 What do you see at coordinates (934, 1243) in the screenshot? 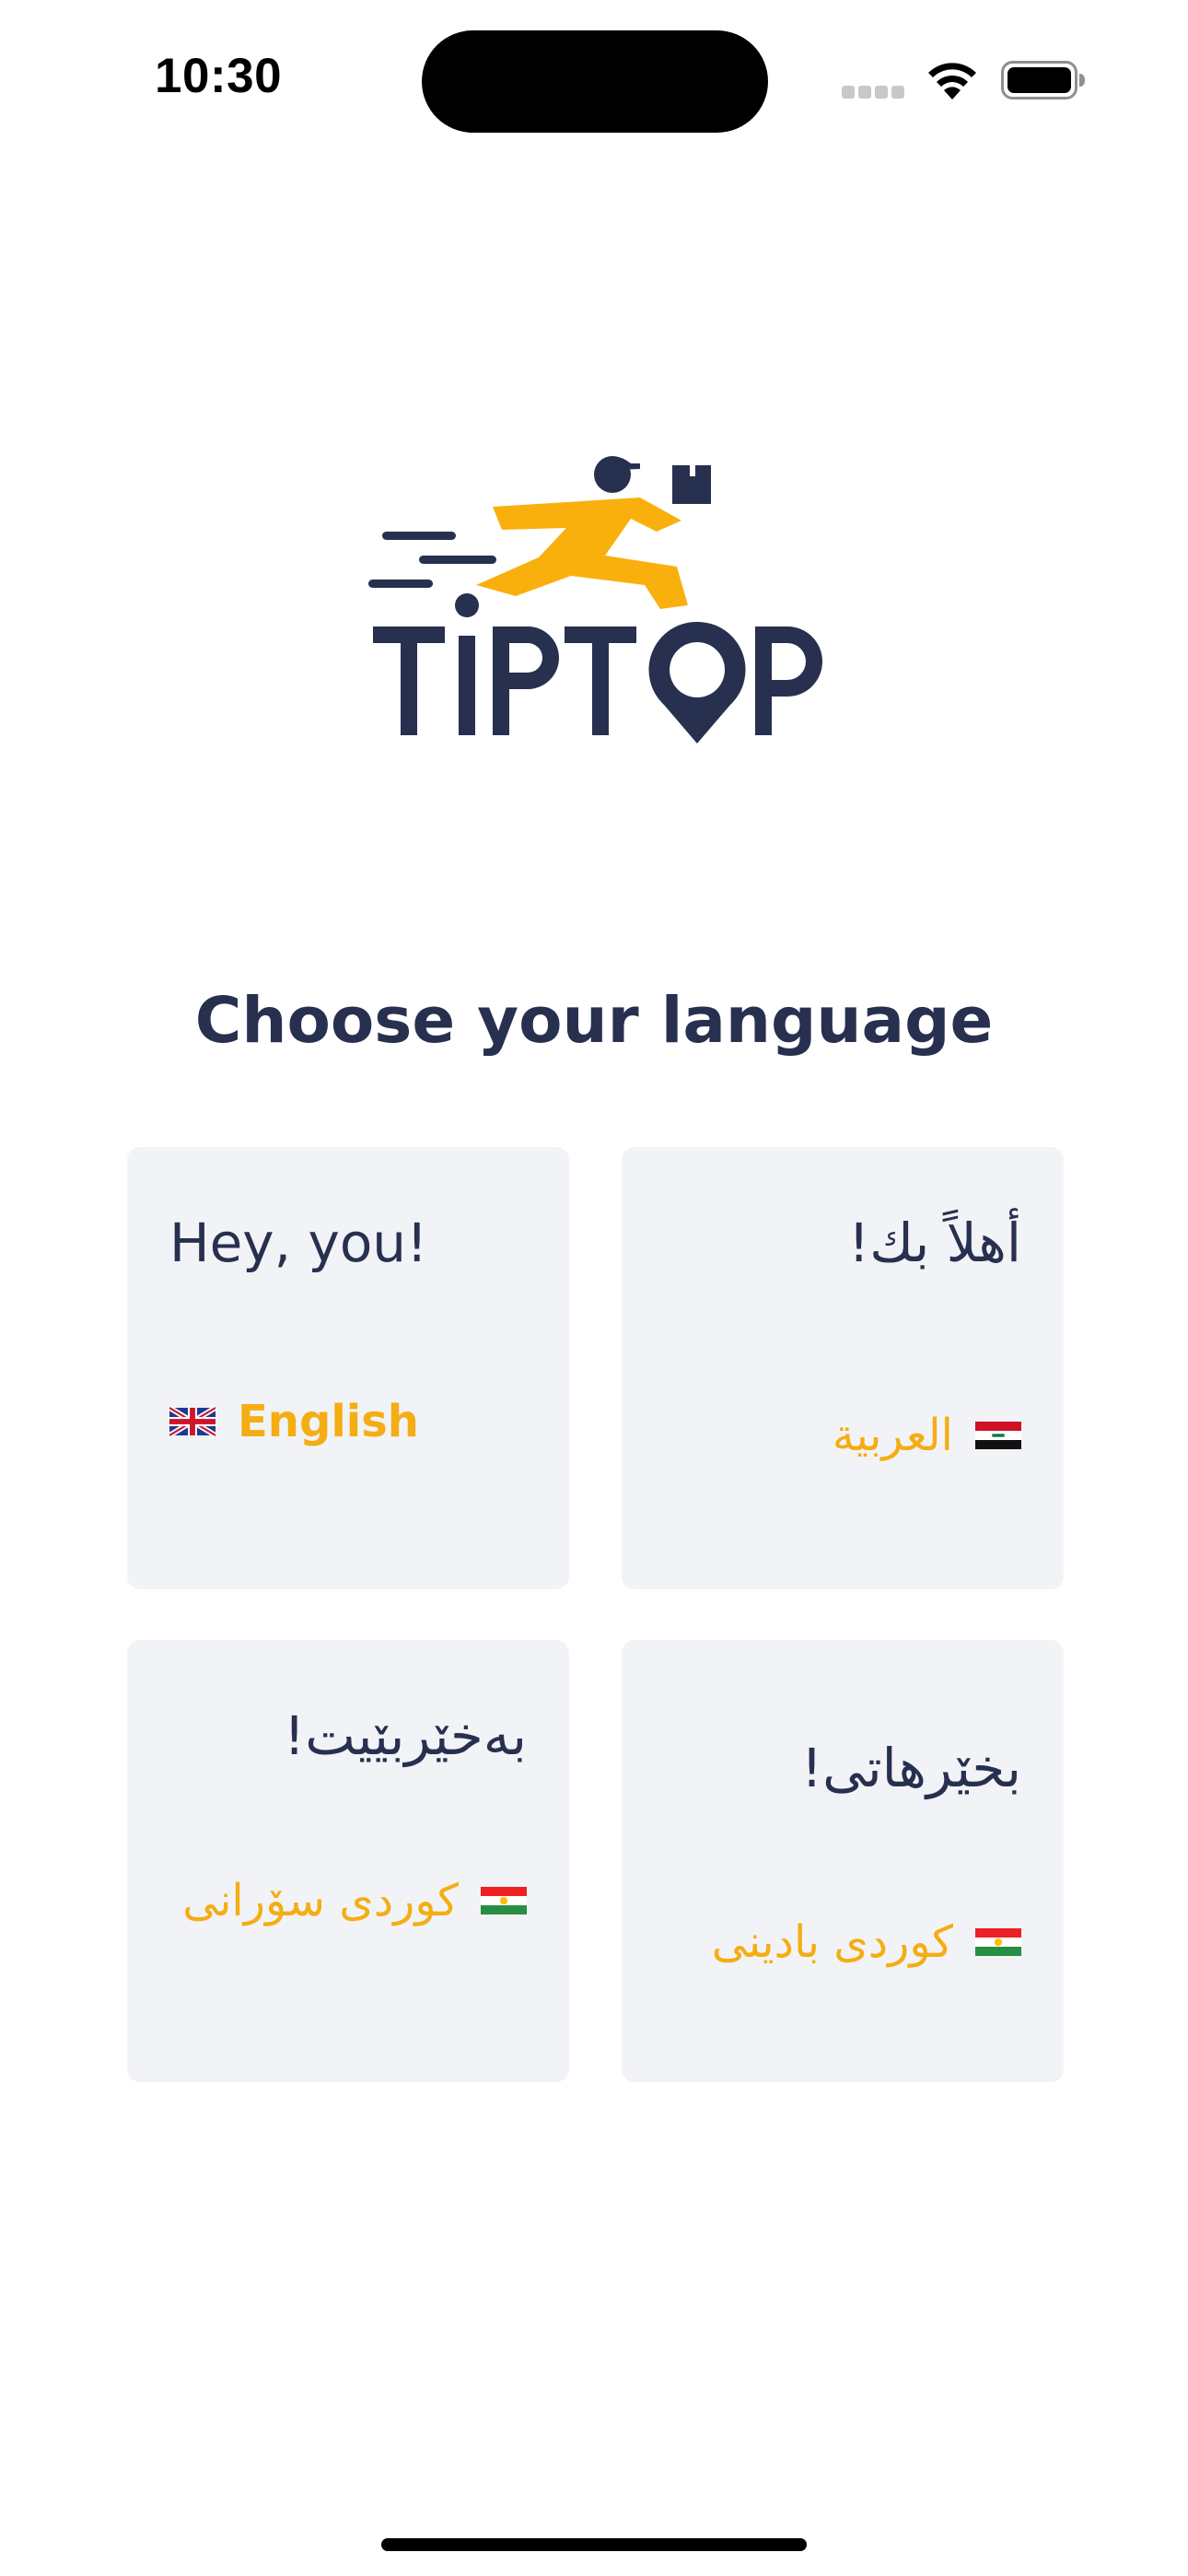
I see `greeting-text: أهلاً بك!` at bounding box center [934, 1243].